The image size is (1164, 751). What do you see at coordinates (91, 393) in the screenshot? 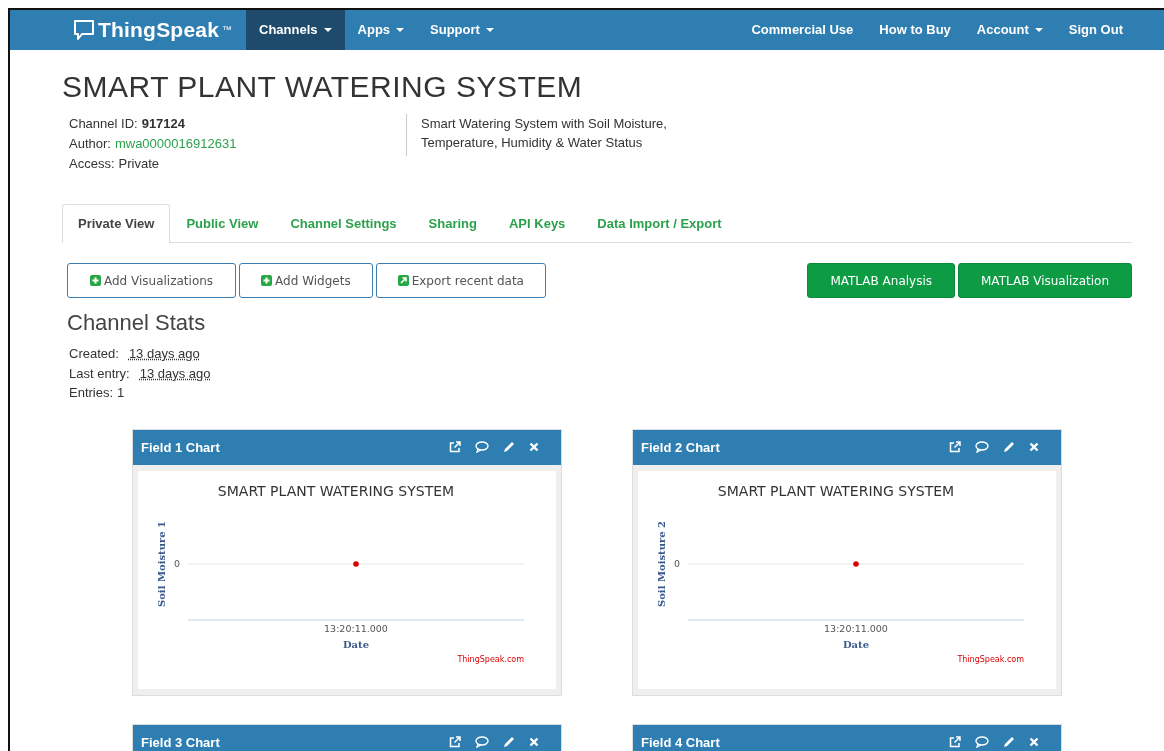
I see `stat-label: Entries:` at bounding box center [91, 393].